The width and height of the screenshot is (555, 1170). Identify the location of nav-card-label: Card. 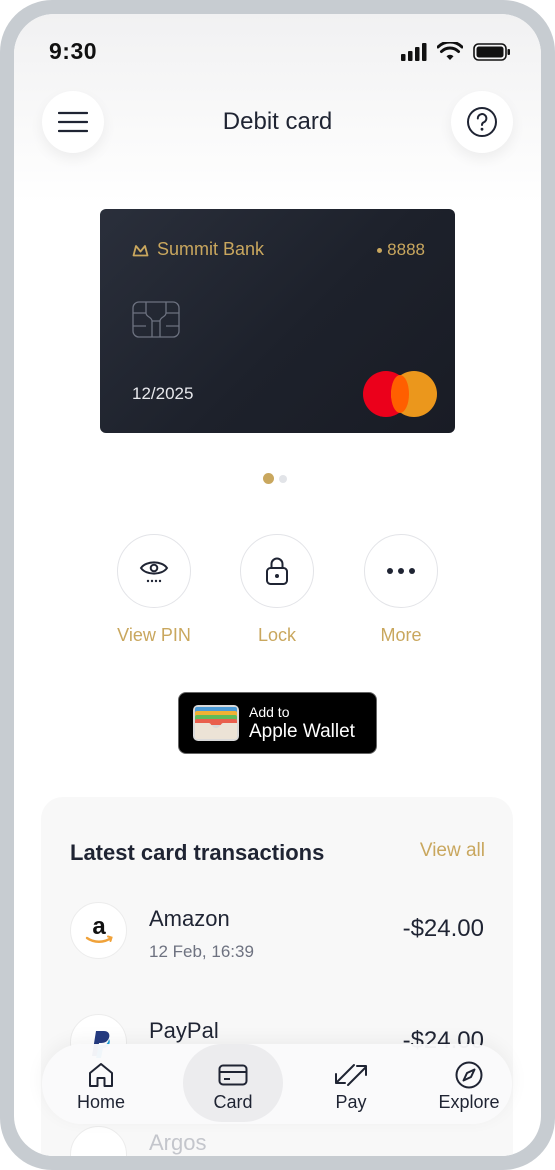
(233, 1102).